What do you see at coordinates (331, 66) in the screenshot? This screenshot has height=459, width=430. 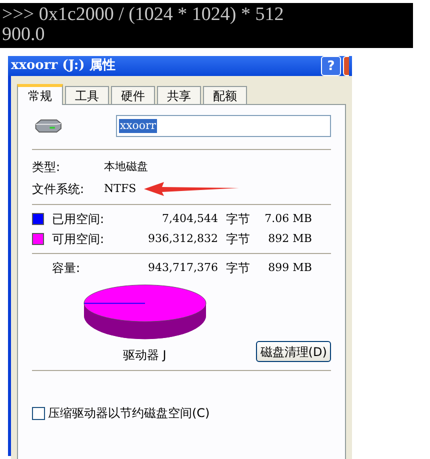 I see `help-button: ?` at bounding box center [331, 66].